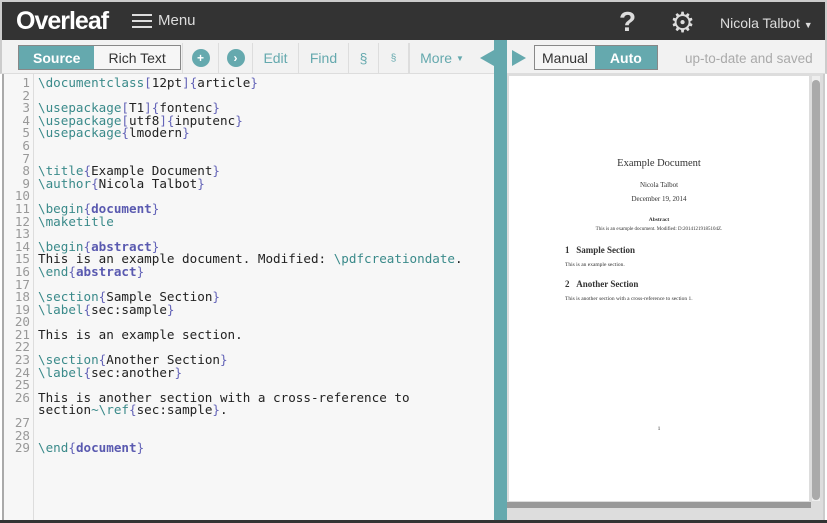 The height and width of the screenshot is (523, 827). Describe the element at coordinates (393, 58) in the screenshot. I see `subsection-button: §` at that location.